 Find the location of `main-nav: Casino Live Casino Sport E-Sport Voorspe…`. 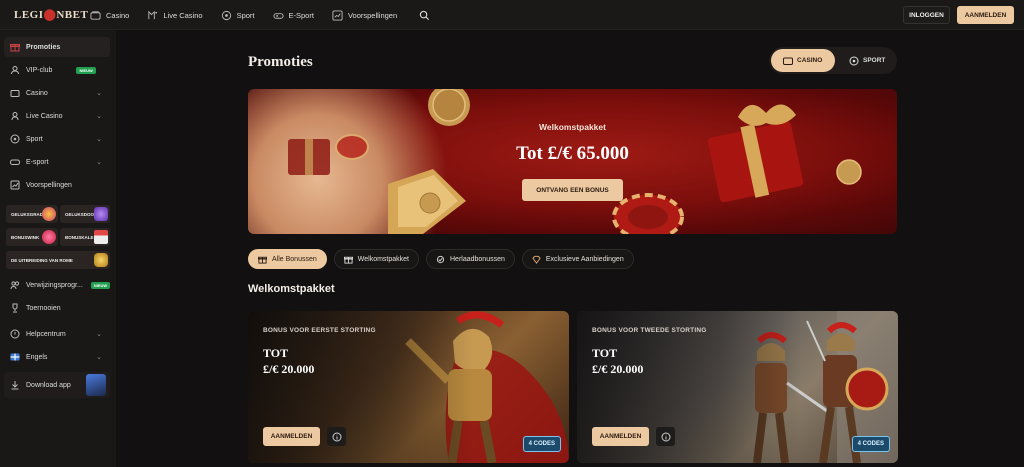

main-nav: Casino Live Casino Sport E-Sport Voorspe… is located at coordinates (260, 15).